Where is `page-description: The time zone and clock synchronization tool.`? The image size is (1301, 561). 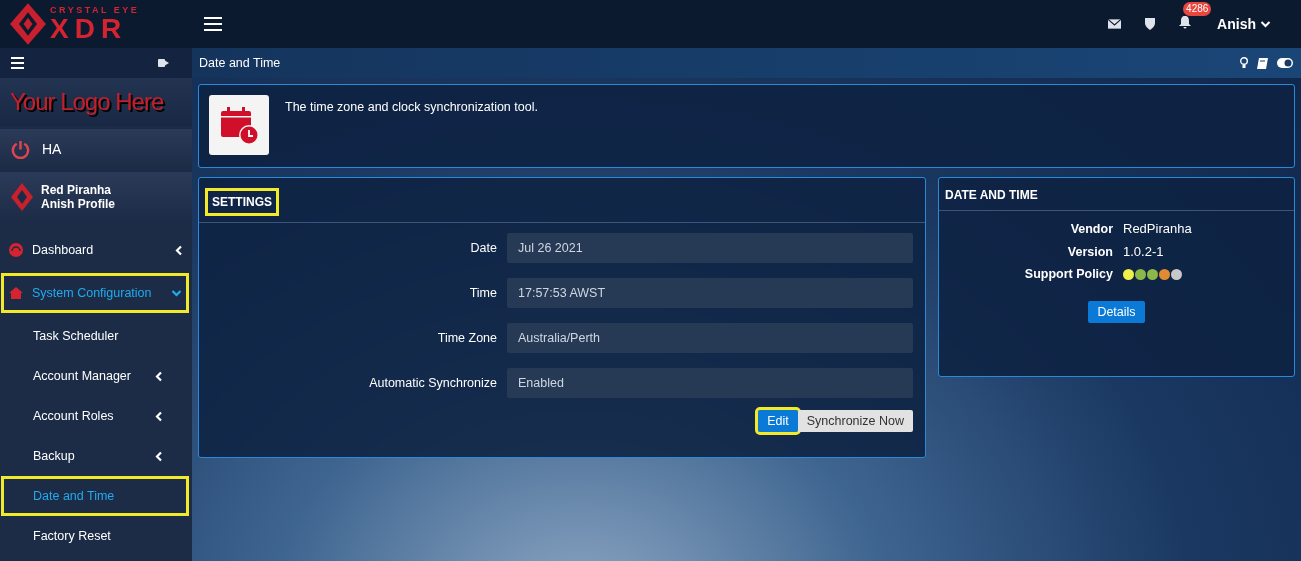 page-description: The time zone and clock synchronization tool. is located at coordinates (411, 107).